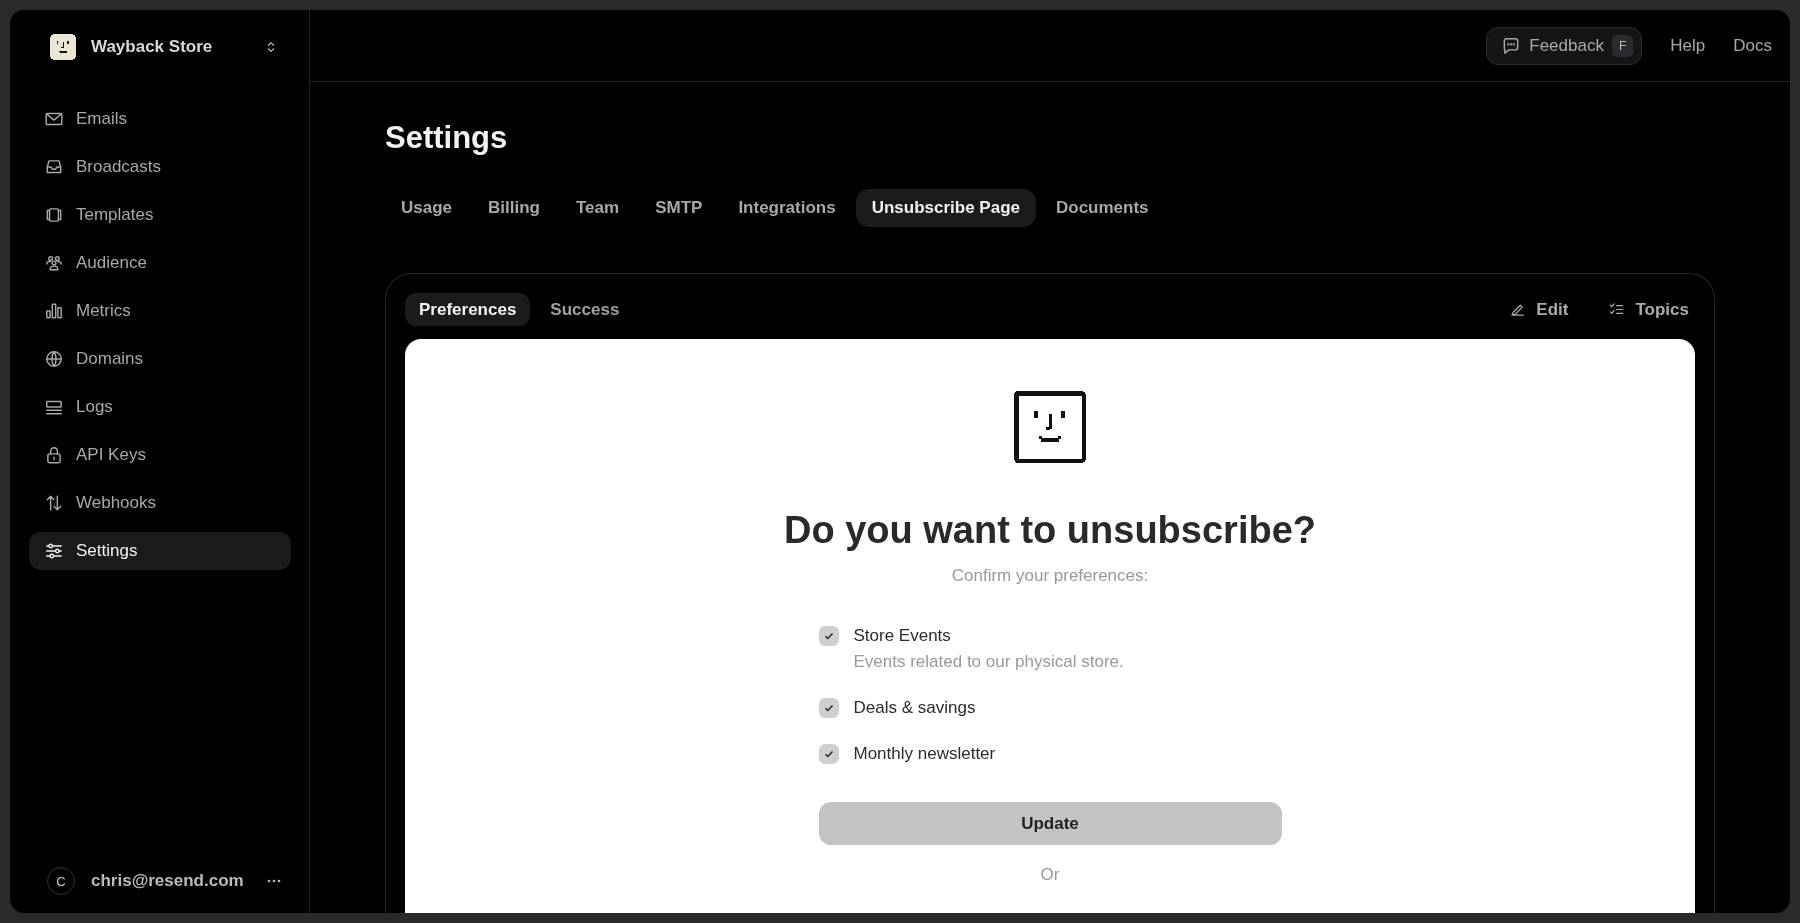  What do you see at coordinates (679, 208) in the screenshot?
I see `settings-tab: SMTP` at bounding box center [679, 208].